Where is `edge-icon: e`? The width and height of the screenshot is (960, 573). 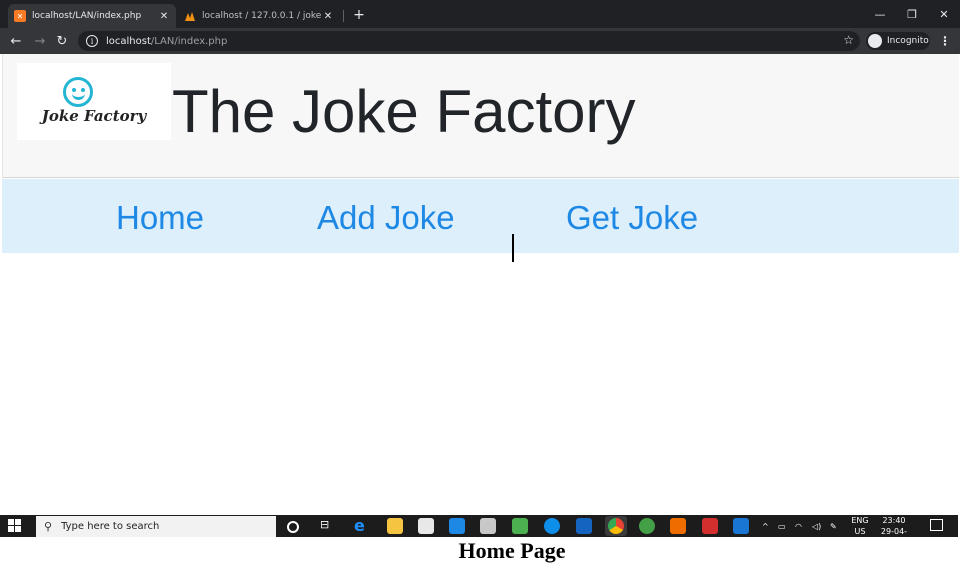
edge-icon: e is located at coordinates (362, 526).